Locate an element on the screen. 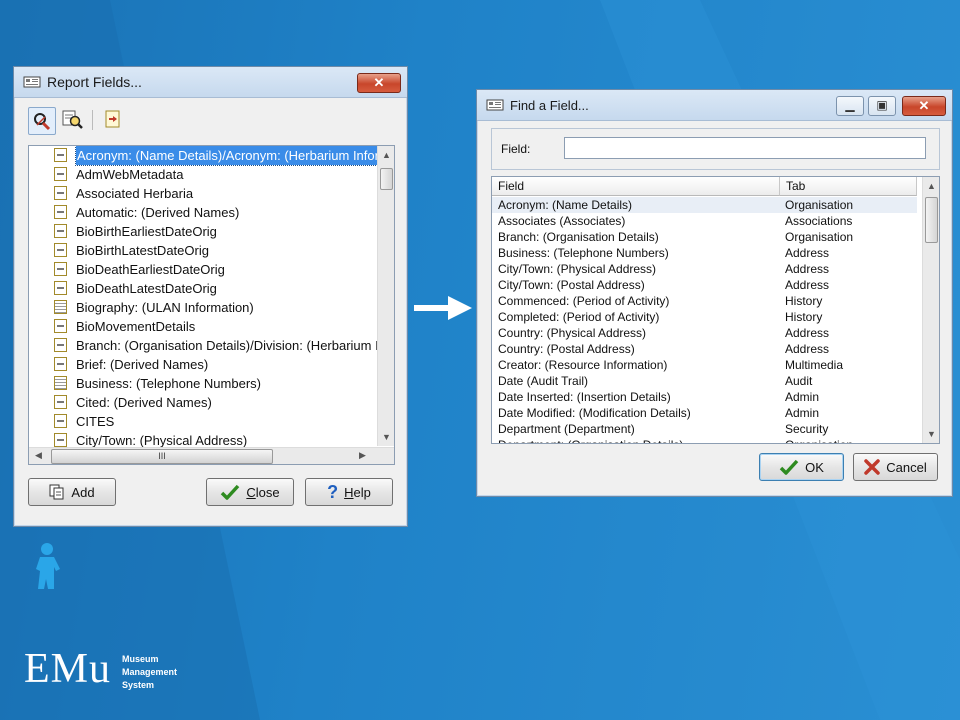 The height and width of the screenshot is (720, 960). list-item: CITES is located at coordinates (199, 421).